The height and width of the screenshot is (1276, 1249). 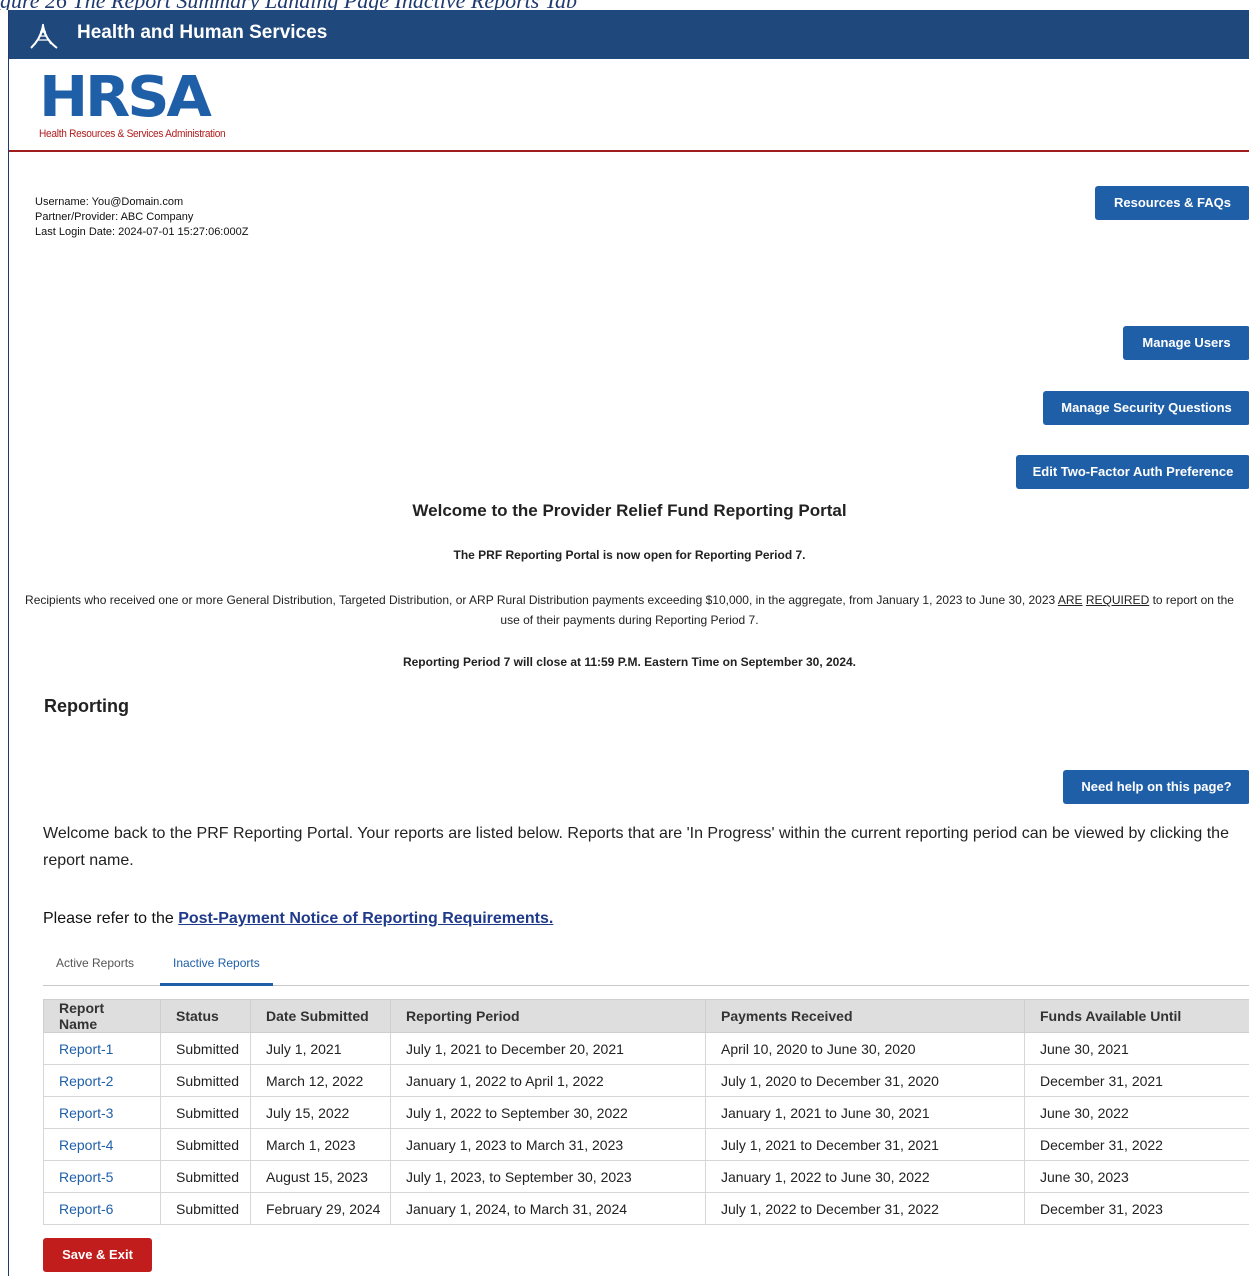 I want to click on funds-available-cell: June 30, 2022, so click(x=1136, y=1112).